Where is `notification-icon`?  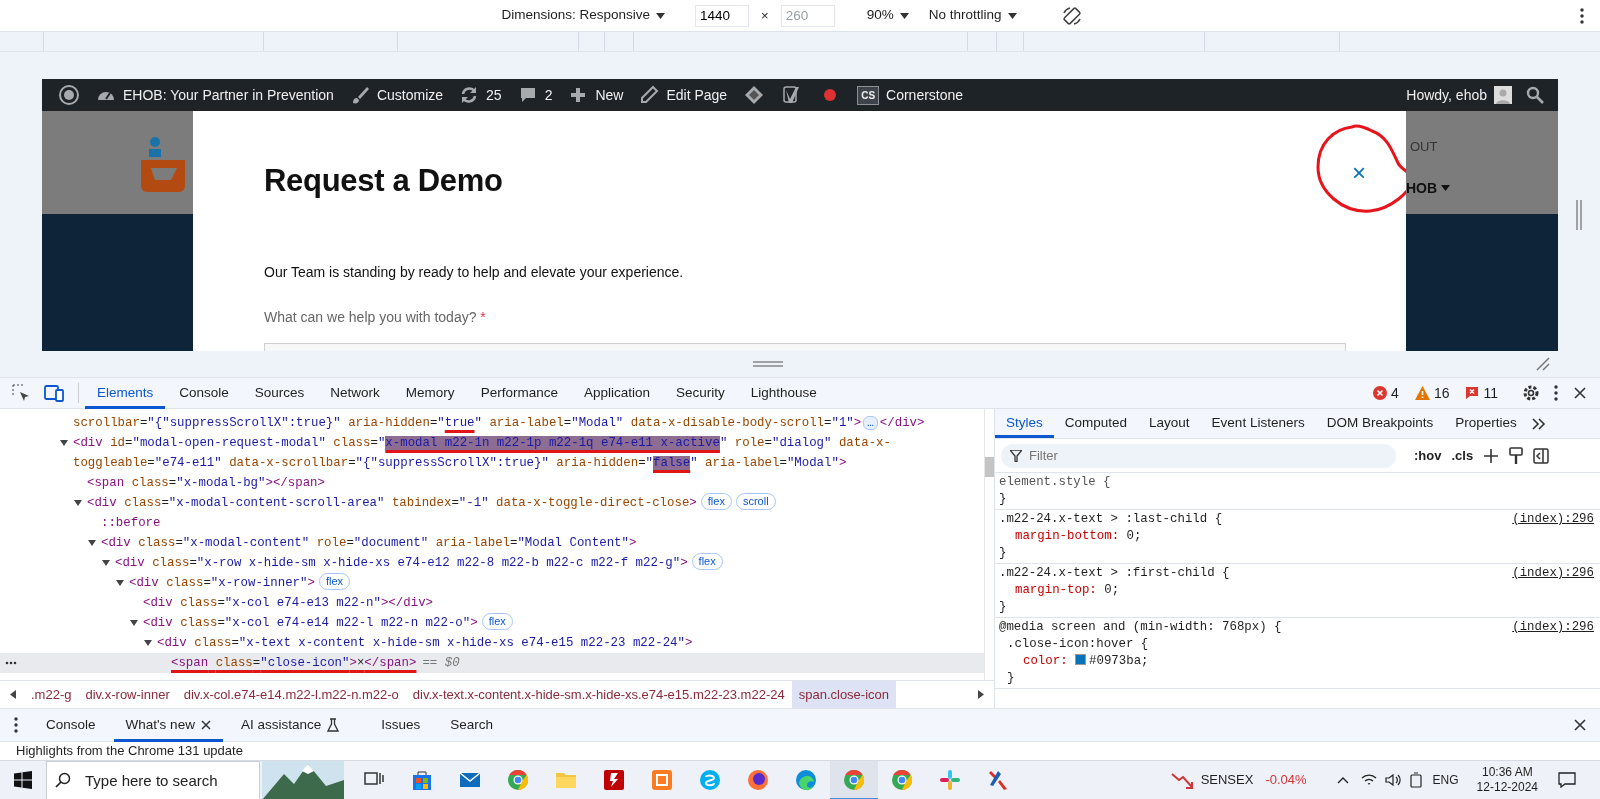
notification-icon is located at coordinates (1567, 780).